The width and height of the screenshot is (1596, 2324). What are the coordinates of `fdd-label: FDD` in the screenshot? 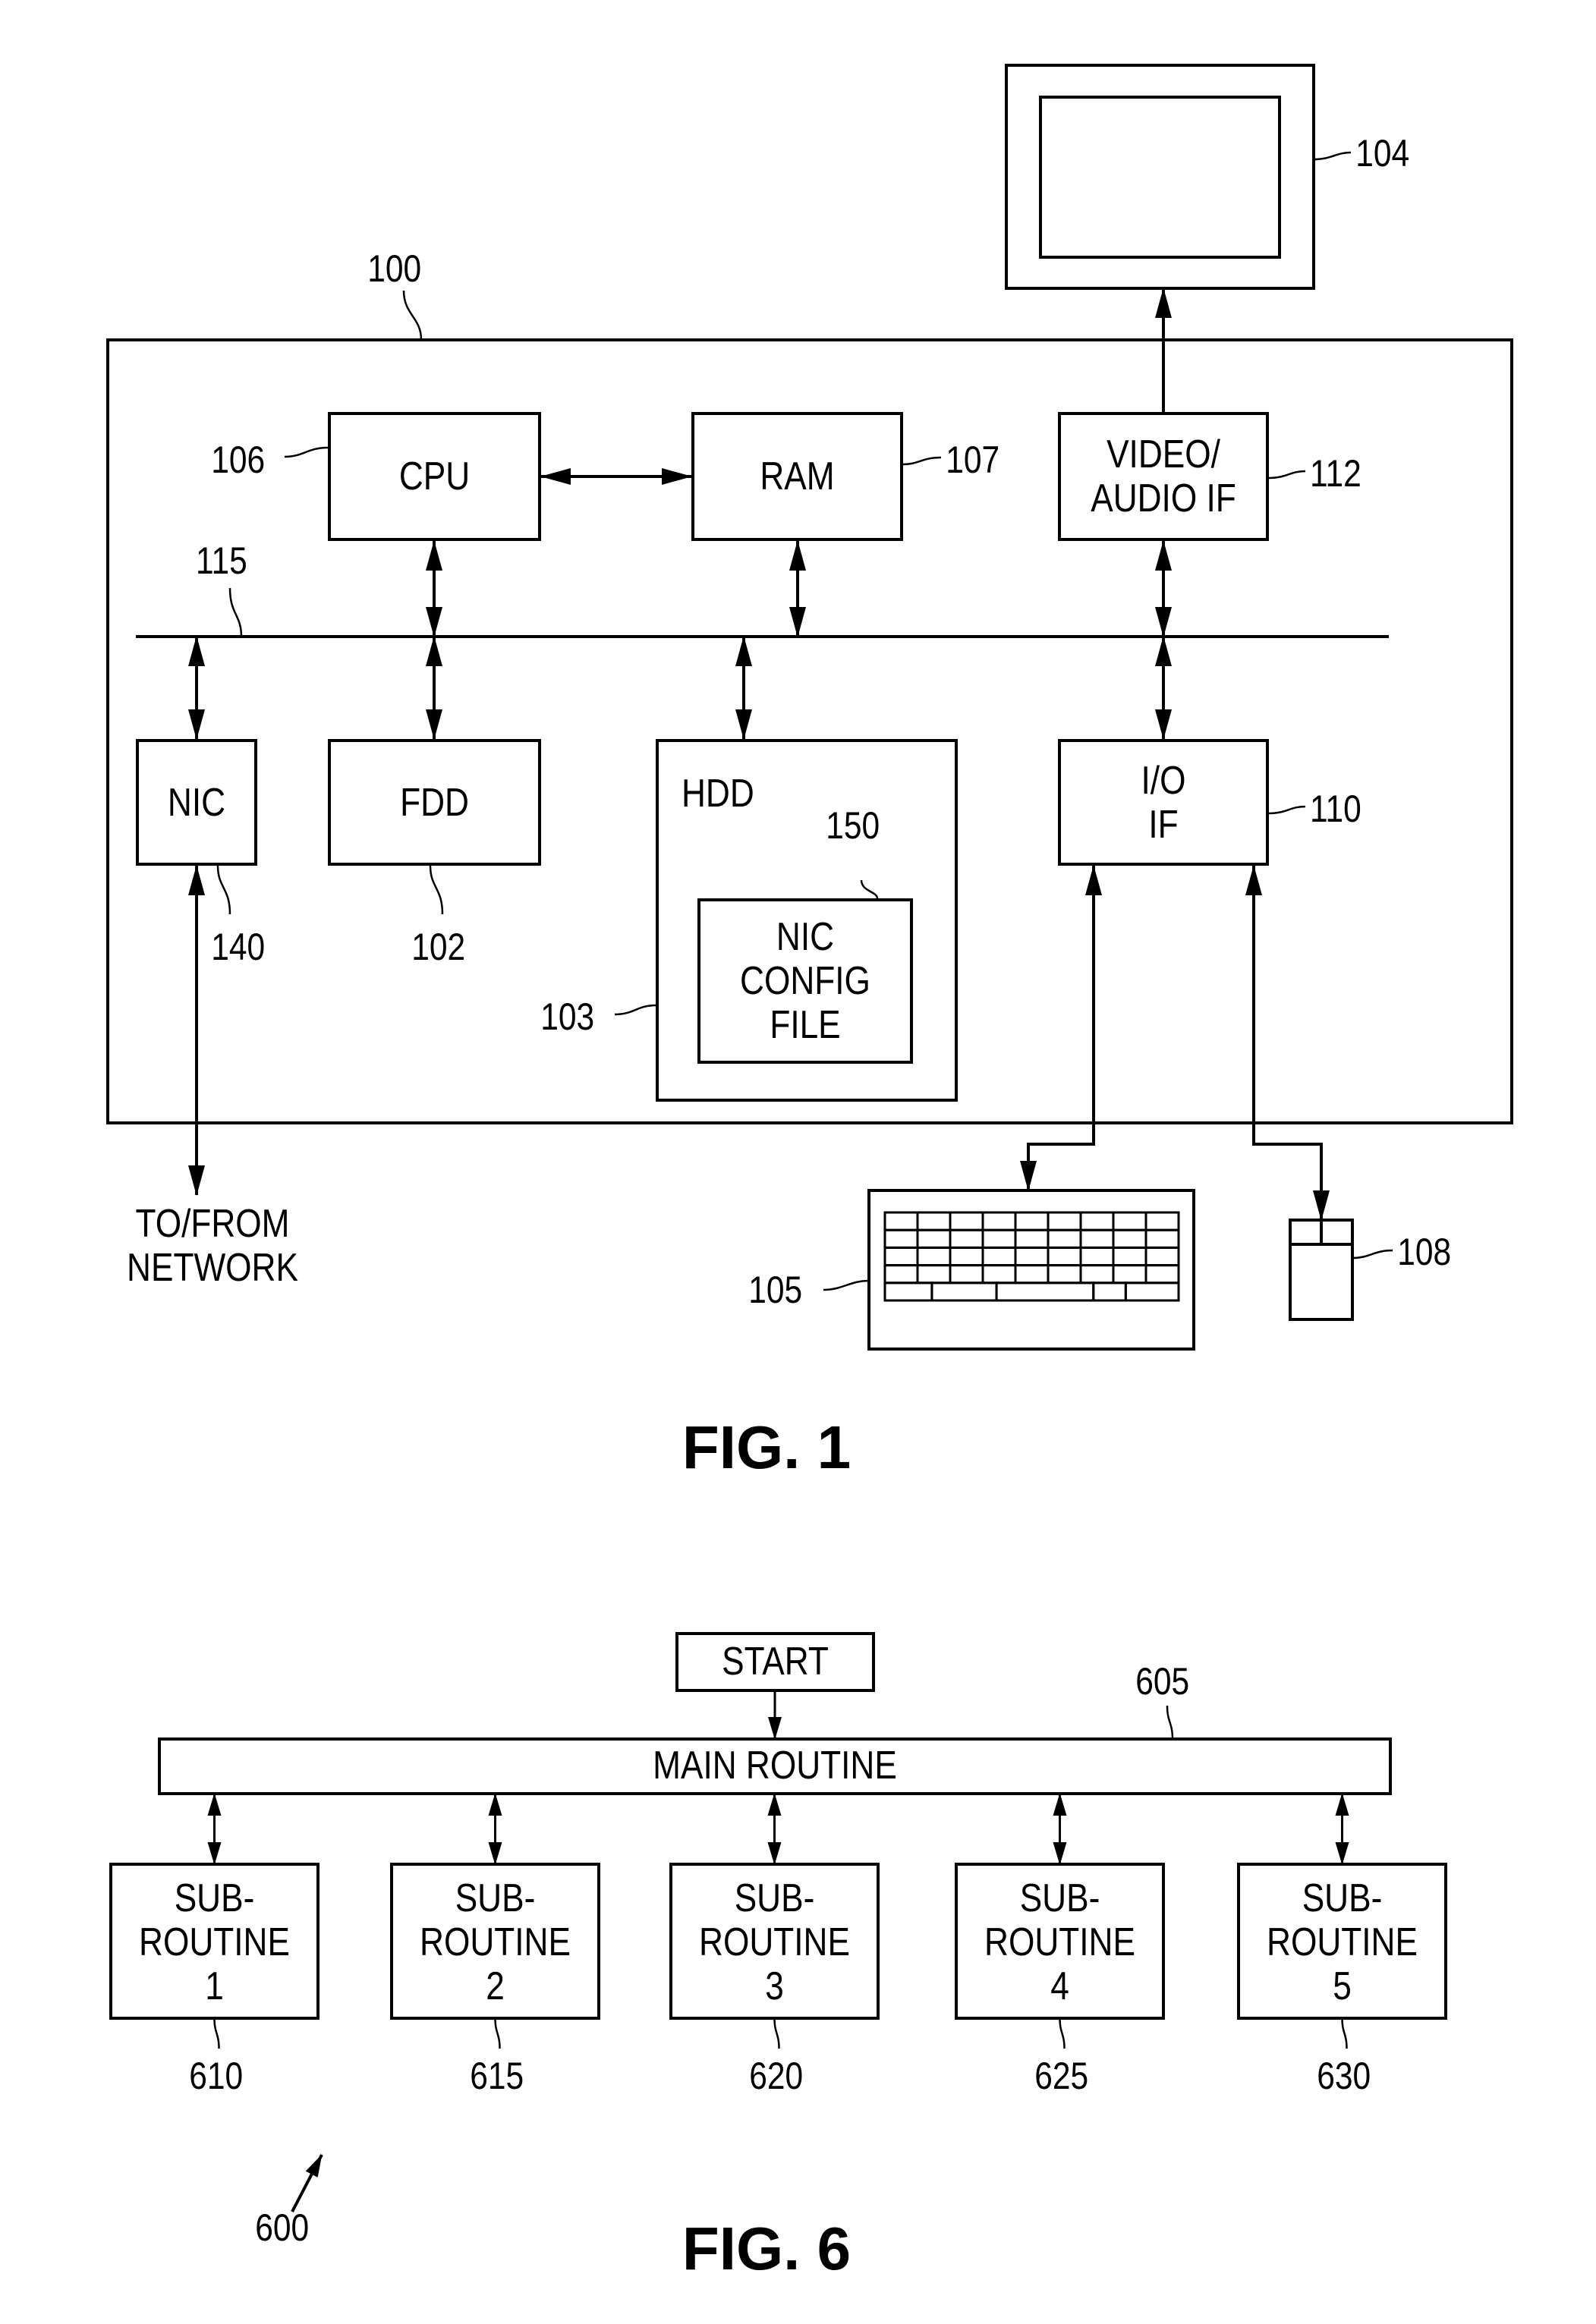 It's located at (435, 802).